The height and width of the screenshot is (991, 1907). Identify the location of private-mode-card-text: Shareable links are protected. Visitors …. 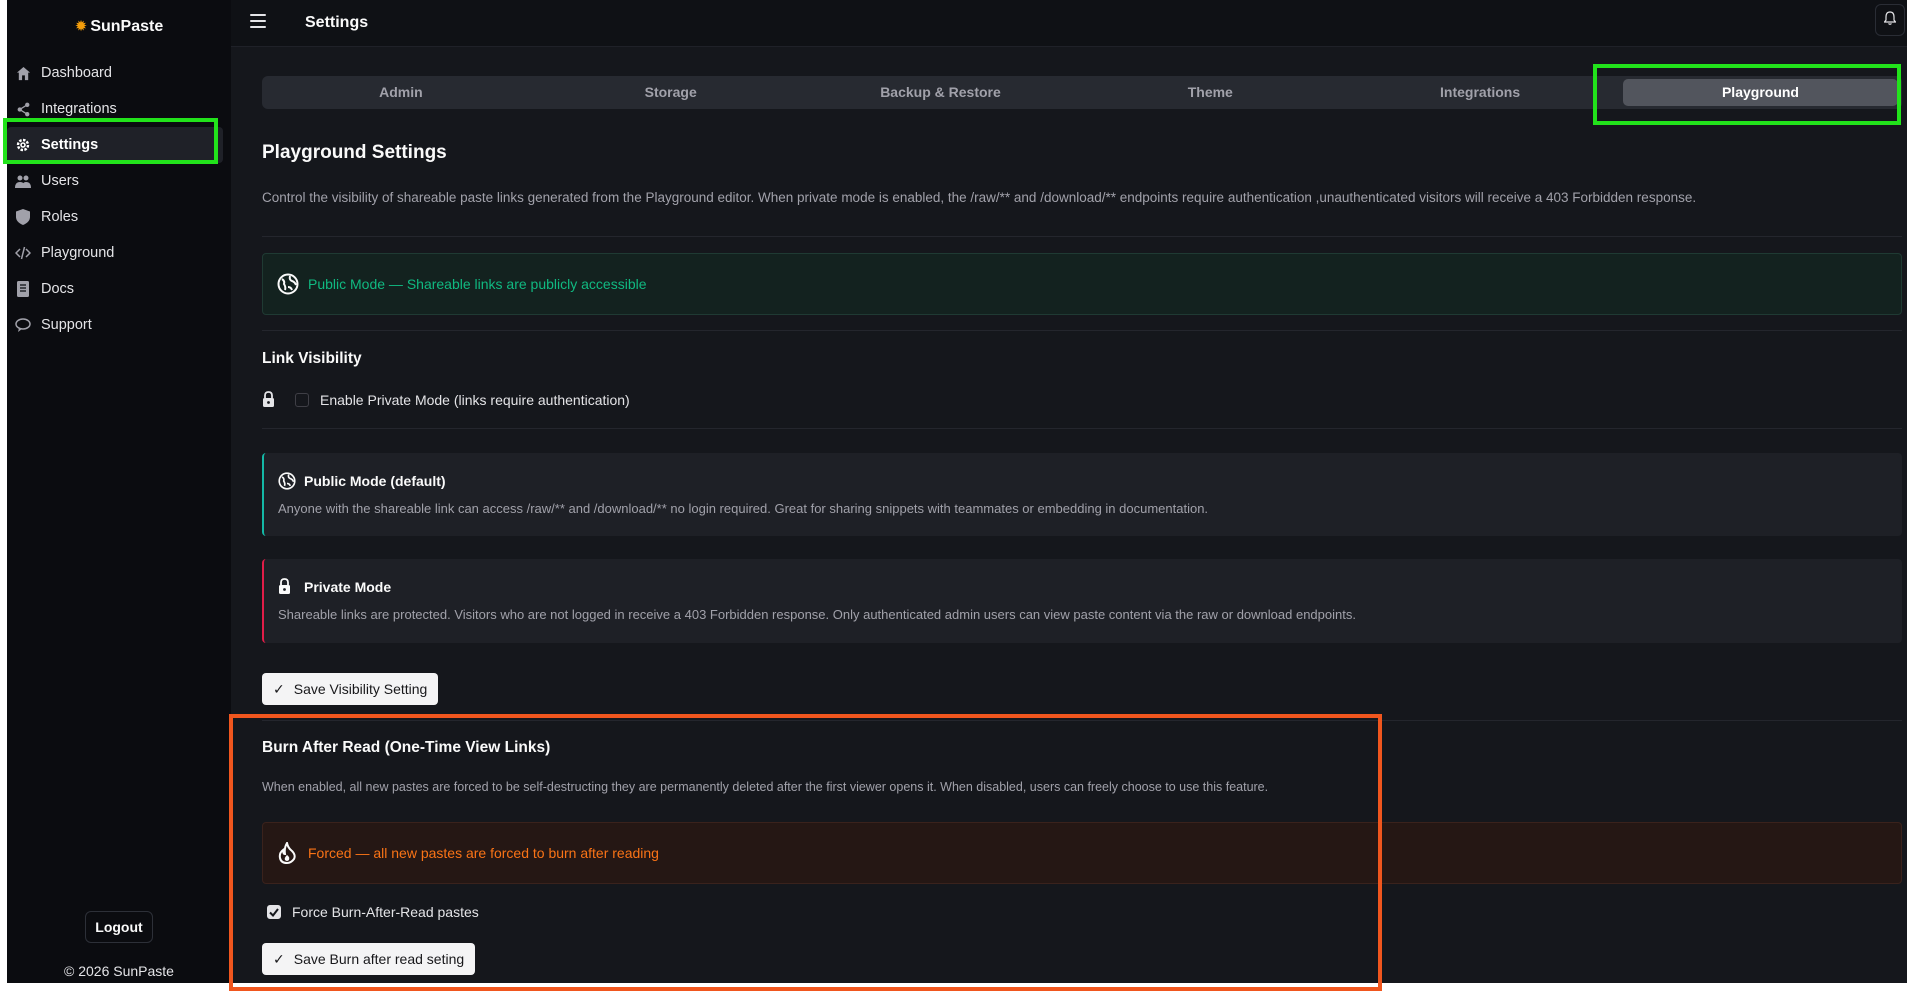
(817, 614).